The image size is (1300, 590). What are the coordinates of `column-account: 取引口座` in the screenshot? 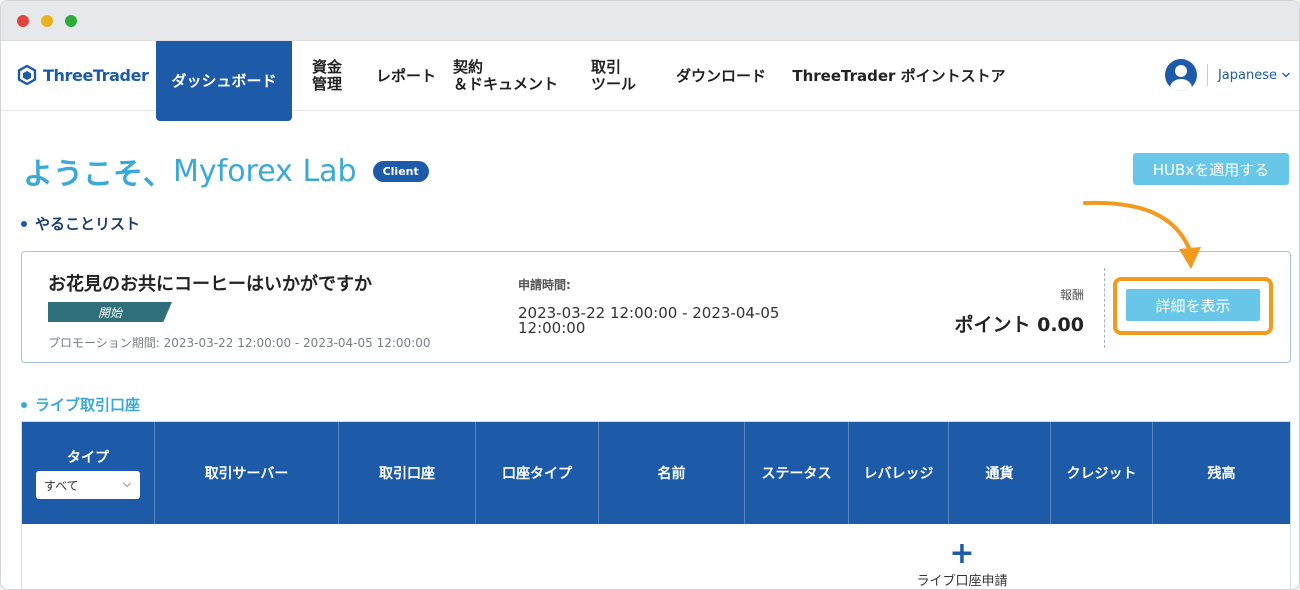 It's located at (407, 473).